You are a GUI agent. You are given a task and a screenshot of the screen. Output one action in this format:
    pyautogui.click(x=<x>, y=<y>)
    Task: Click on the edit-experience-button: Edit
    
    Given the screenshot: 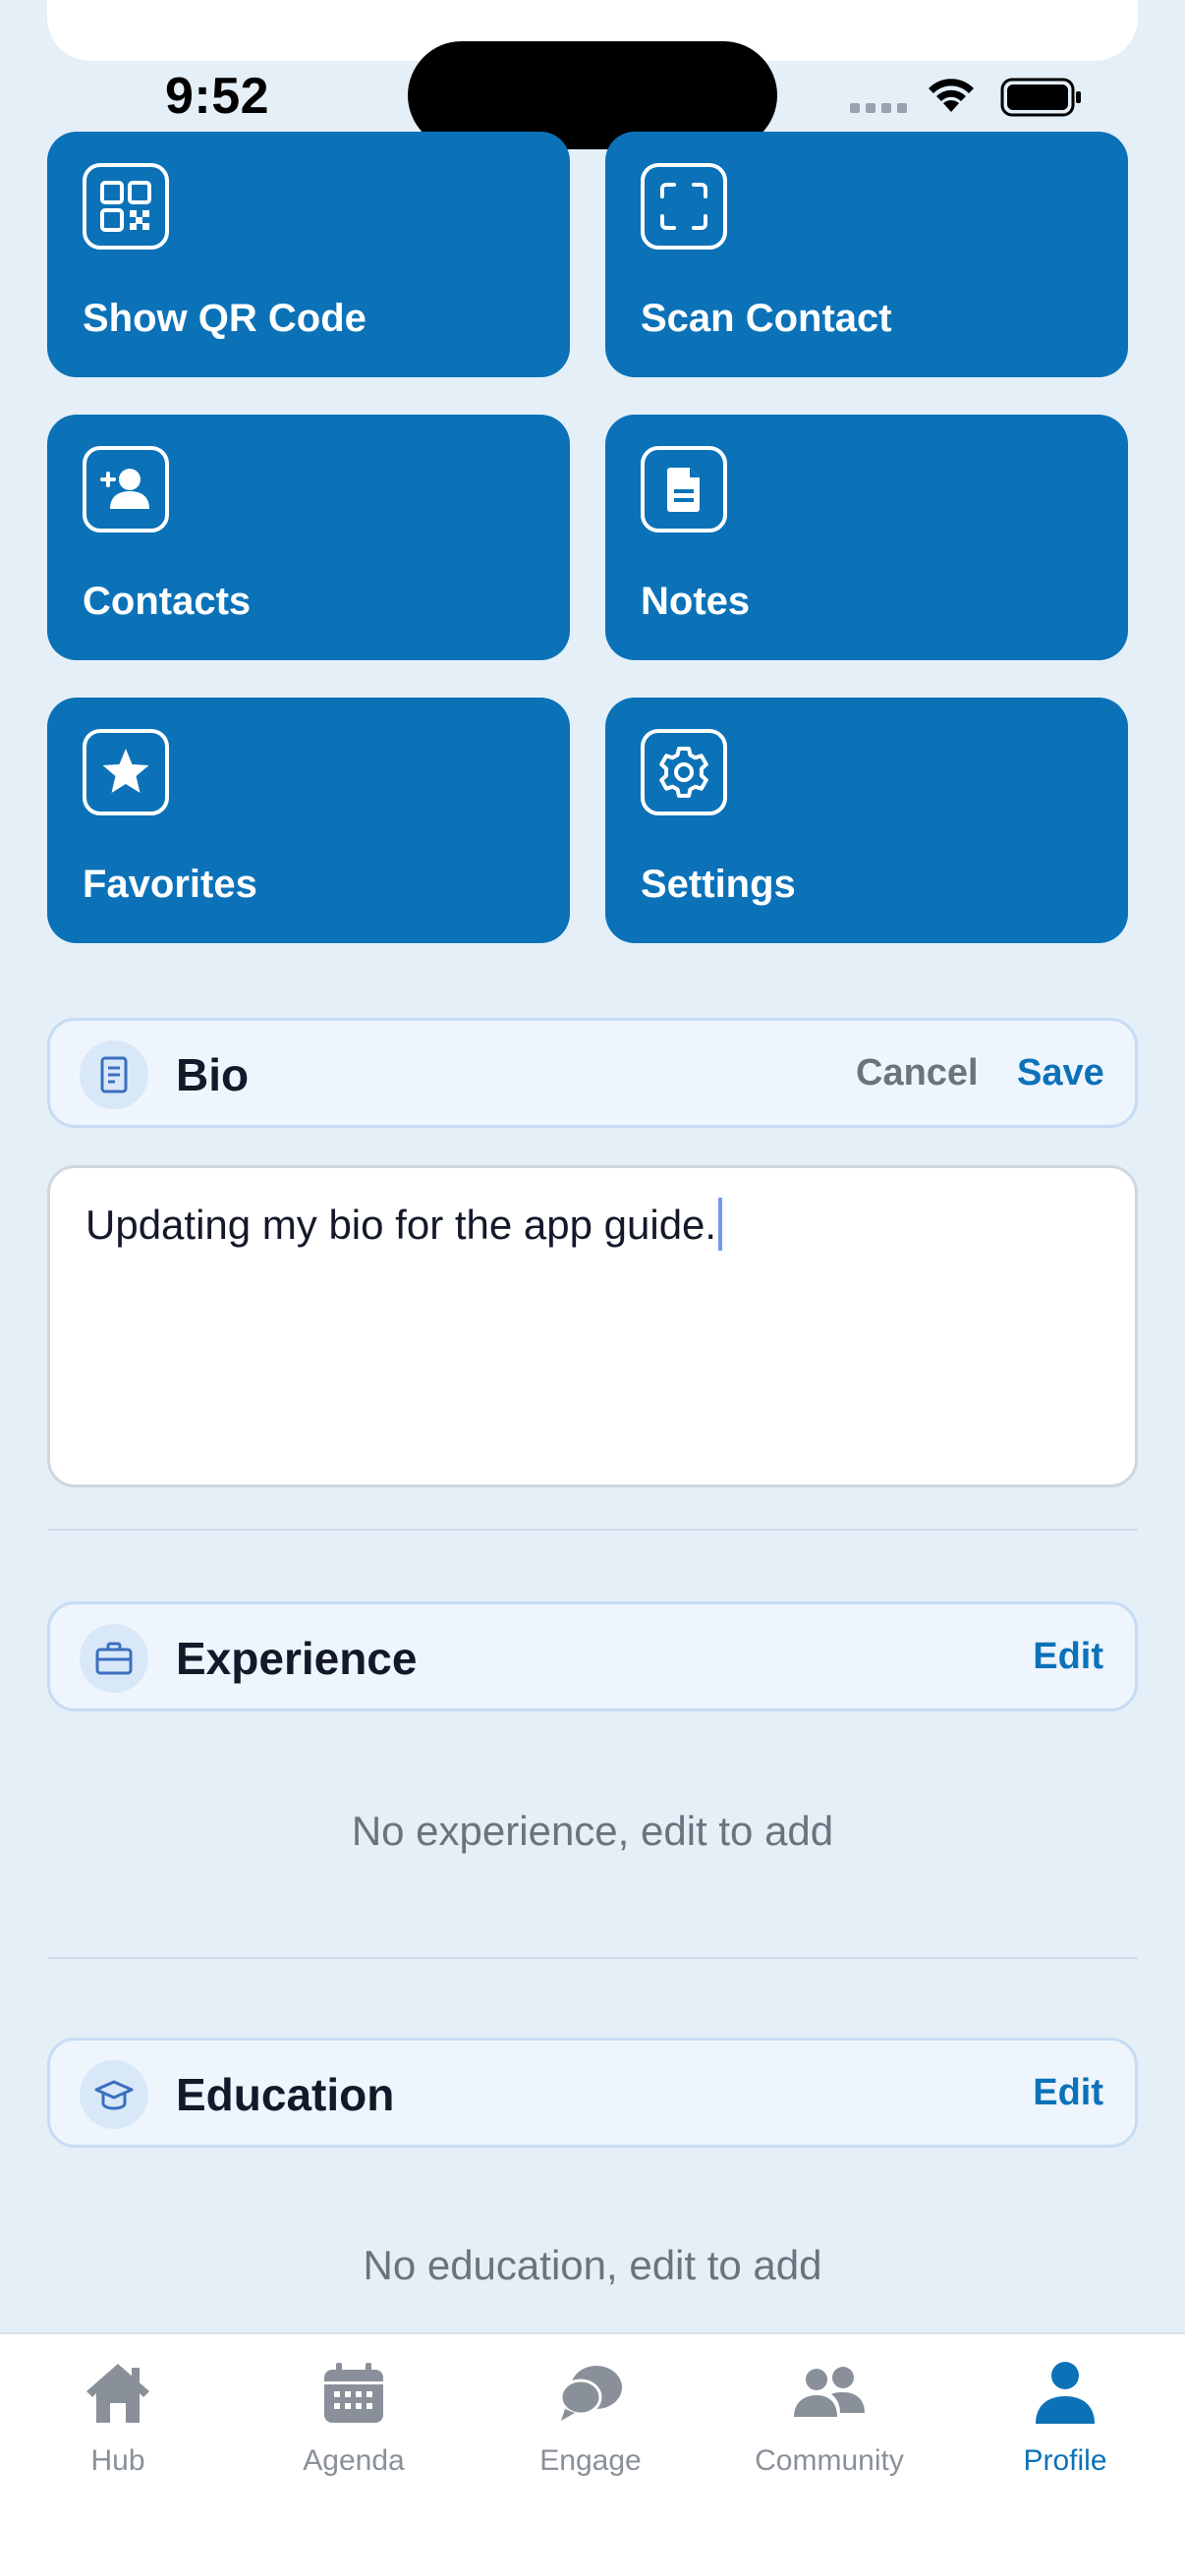 What is the action you would take?
    pyautogui.click(x=1068, y=1657)
    